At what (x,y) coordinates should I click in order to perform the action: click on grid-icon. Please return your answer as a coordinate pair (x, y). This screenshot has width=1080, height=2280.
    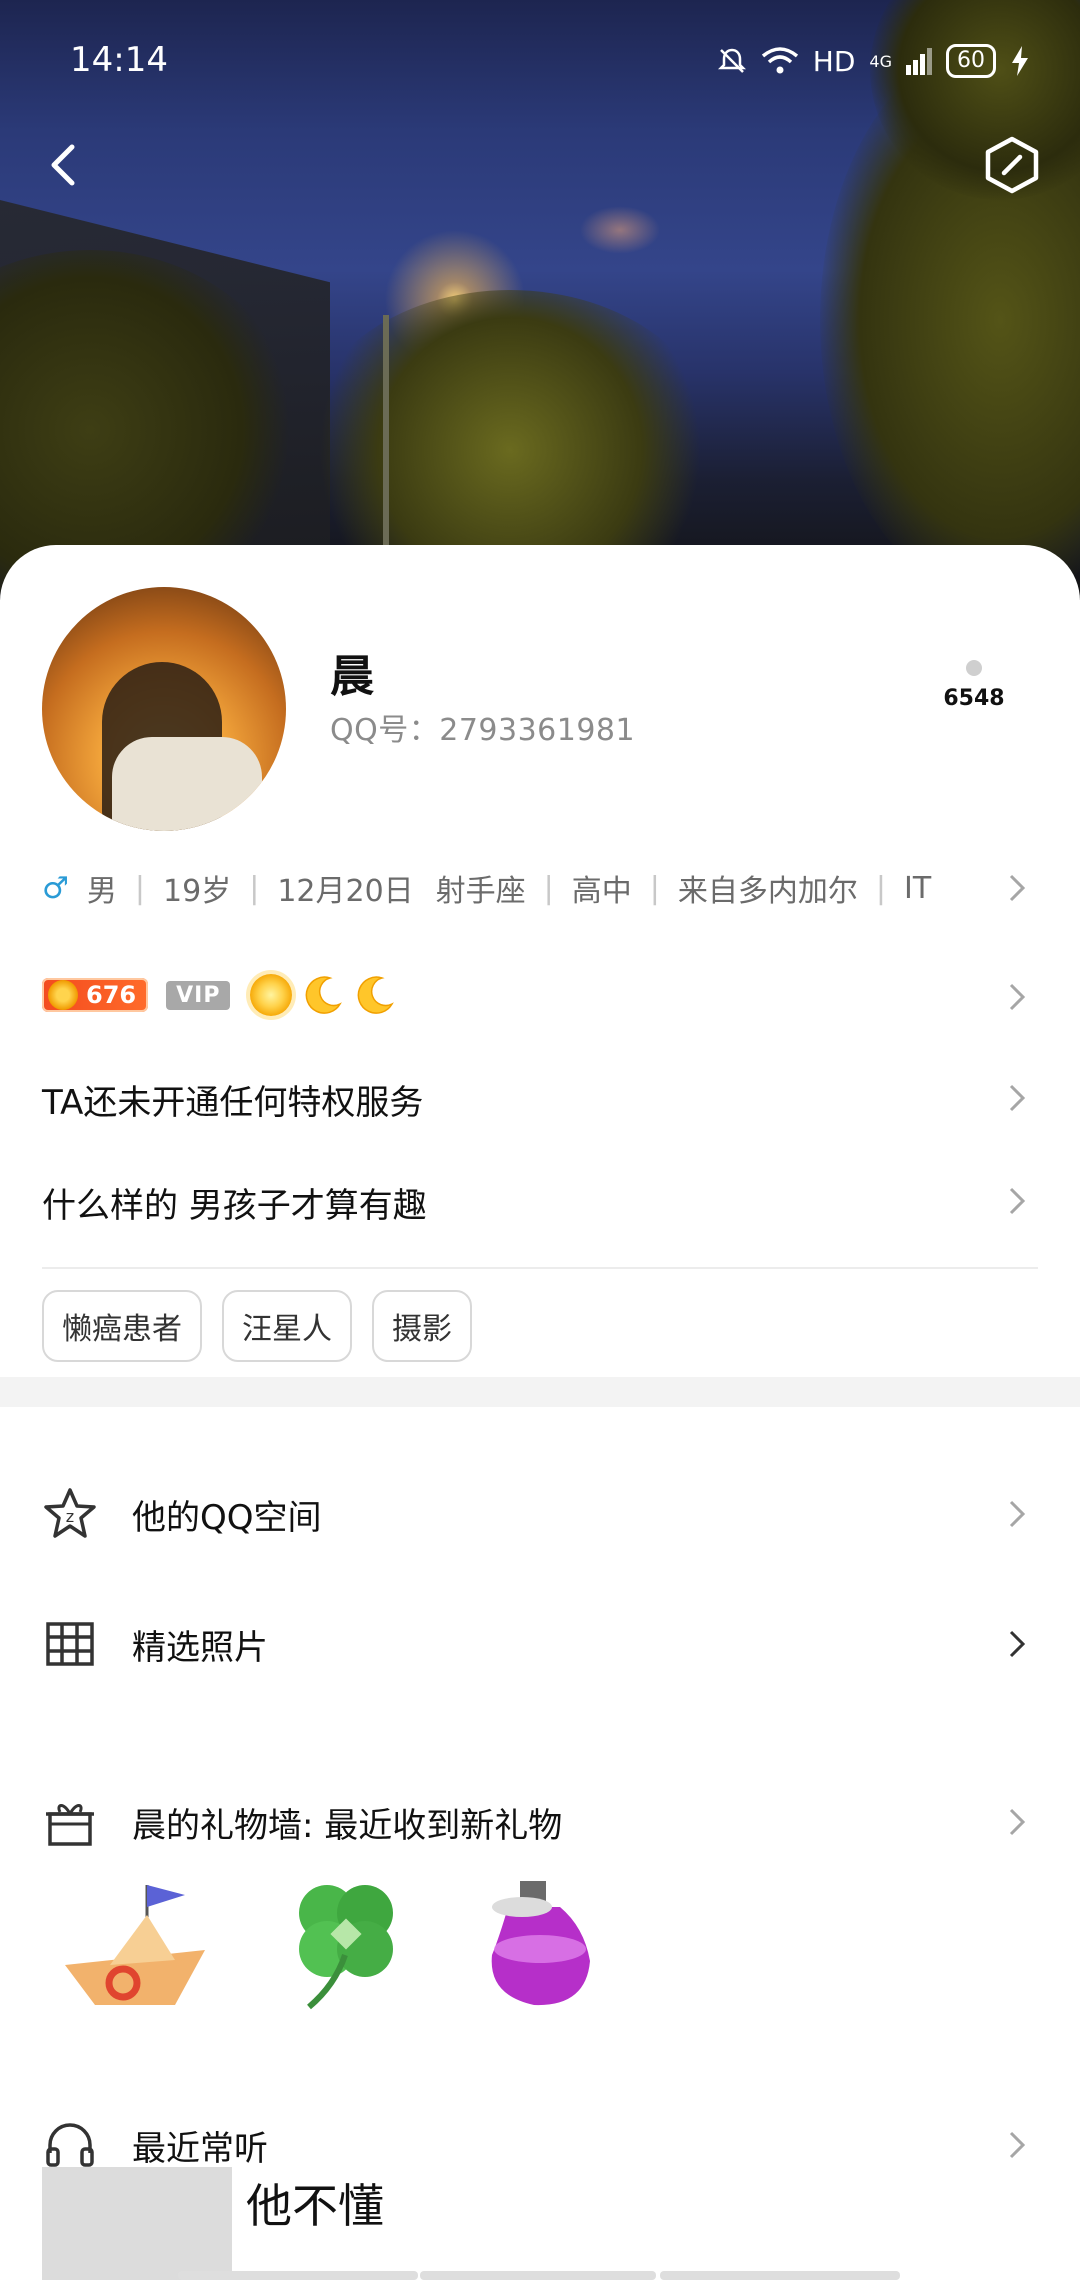
    Looking at the image, I should click on (70, 1644).